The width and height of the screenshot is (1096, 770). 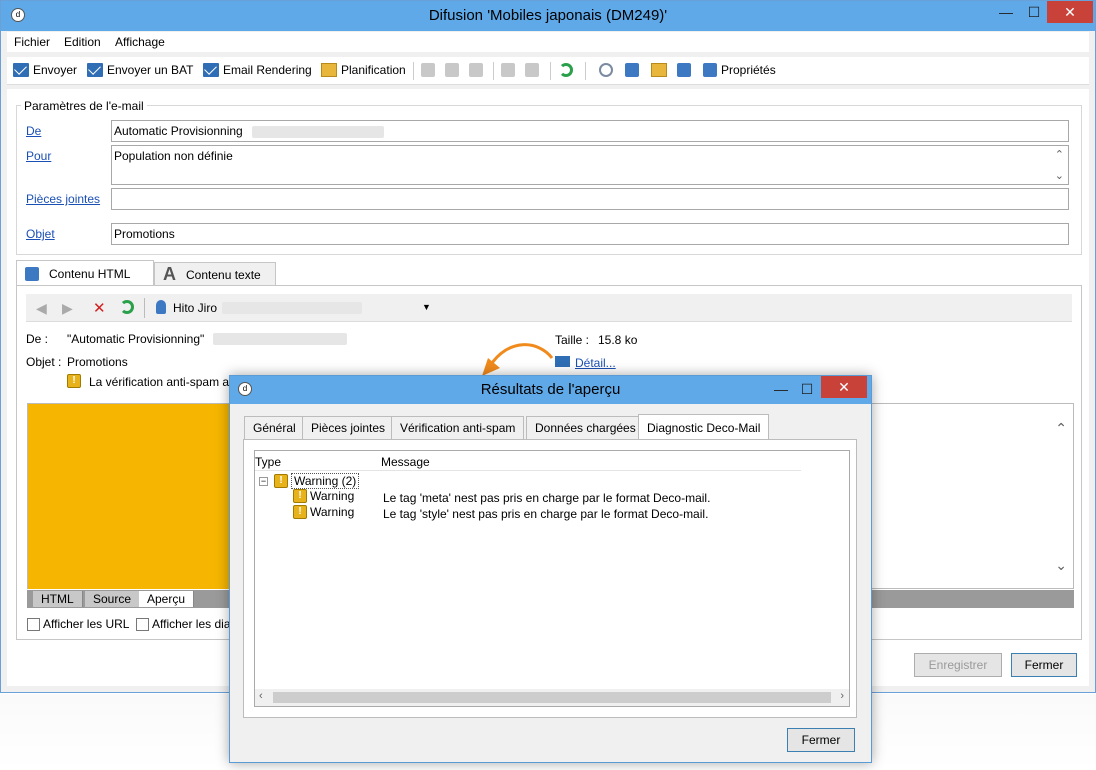 What do you see at coordinates (704, 427) in the screenshot?
I see `tab-diagnostic-deco-mail: Diagnostic Deco-Mail` at bounding box center [704, 427].